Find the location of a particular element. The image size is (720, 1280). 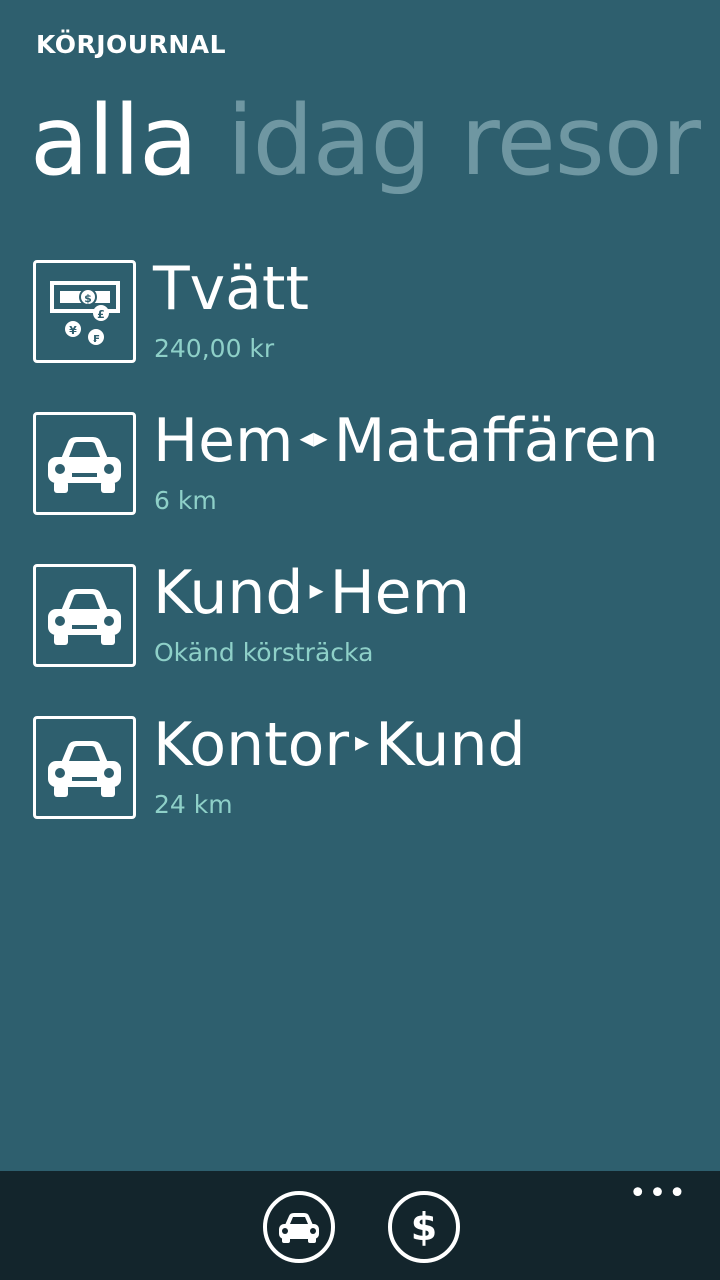

route-from: Hem is located at coordinates (223, 441).